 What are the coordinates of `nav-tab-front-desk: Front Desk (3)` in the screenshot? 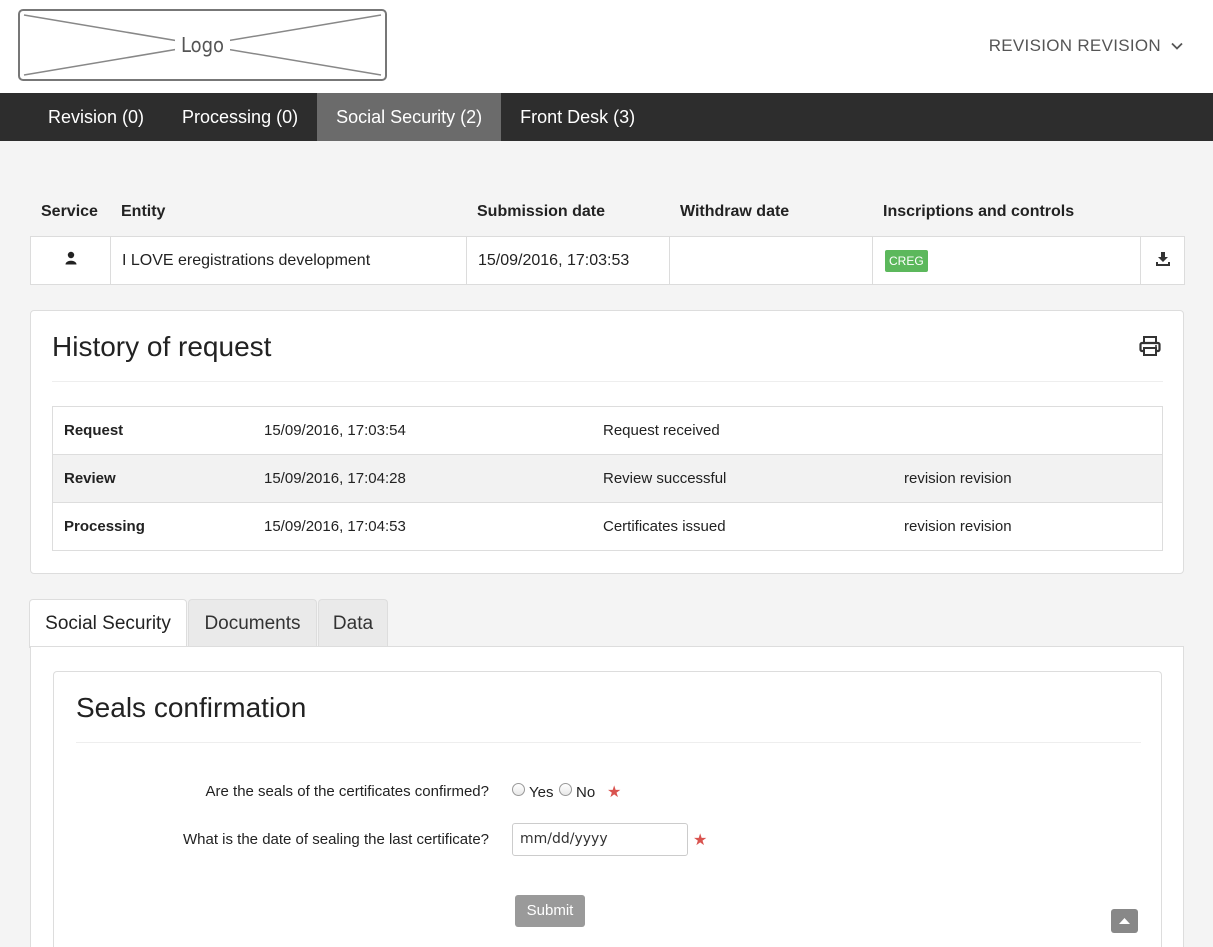 It's located at (577, 117).